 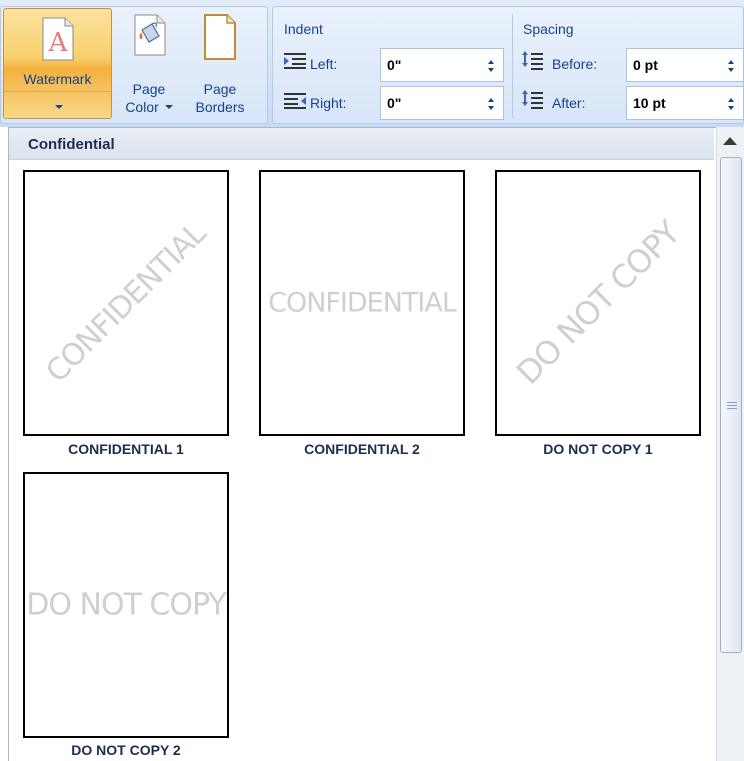 What do you see at coordinates (324, 64) in the screenshot?
I see `indent-left-label: Left:` at bounding box center [324, 64].